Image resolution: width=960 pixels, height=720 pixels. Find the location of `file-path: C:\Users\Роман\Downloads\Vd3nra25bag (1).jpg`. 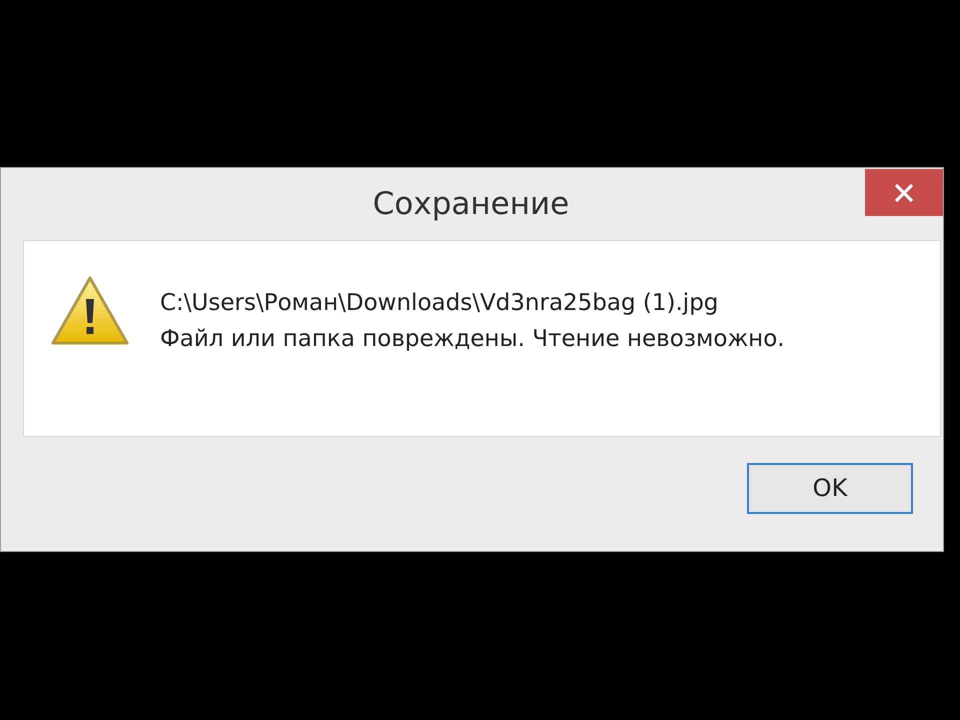

file-path: C:\Users\Роман\Downloads\Vd3nra25bag (1).jpg is located at coordinates (440, 303).